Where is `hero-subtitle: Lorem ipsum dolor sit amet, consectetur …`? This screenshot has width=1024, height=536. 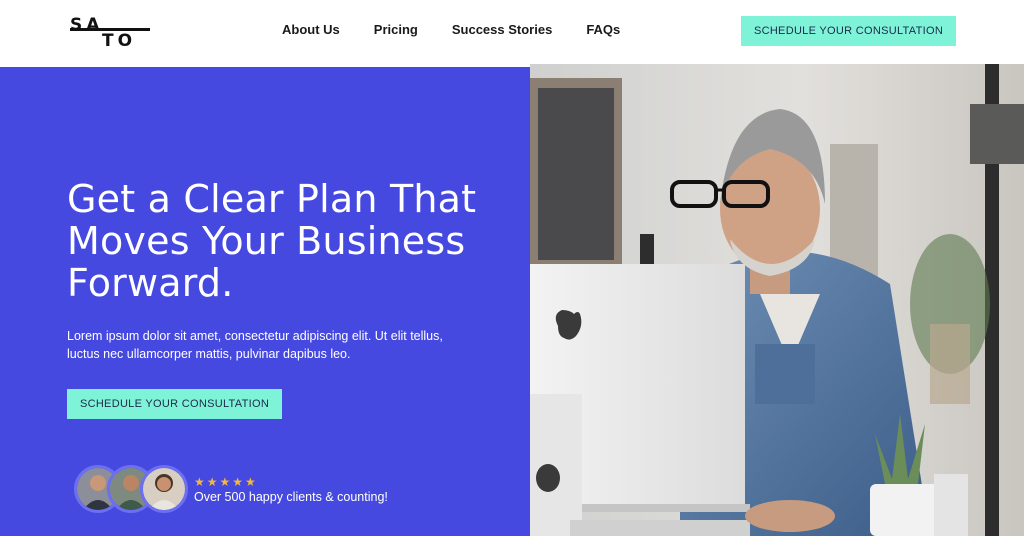
hero-subtitle: Lorem ipsum dolor sit amet, consectetur … is located at coordinates (255, 345).